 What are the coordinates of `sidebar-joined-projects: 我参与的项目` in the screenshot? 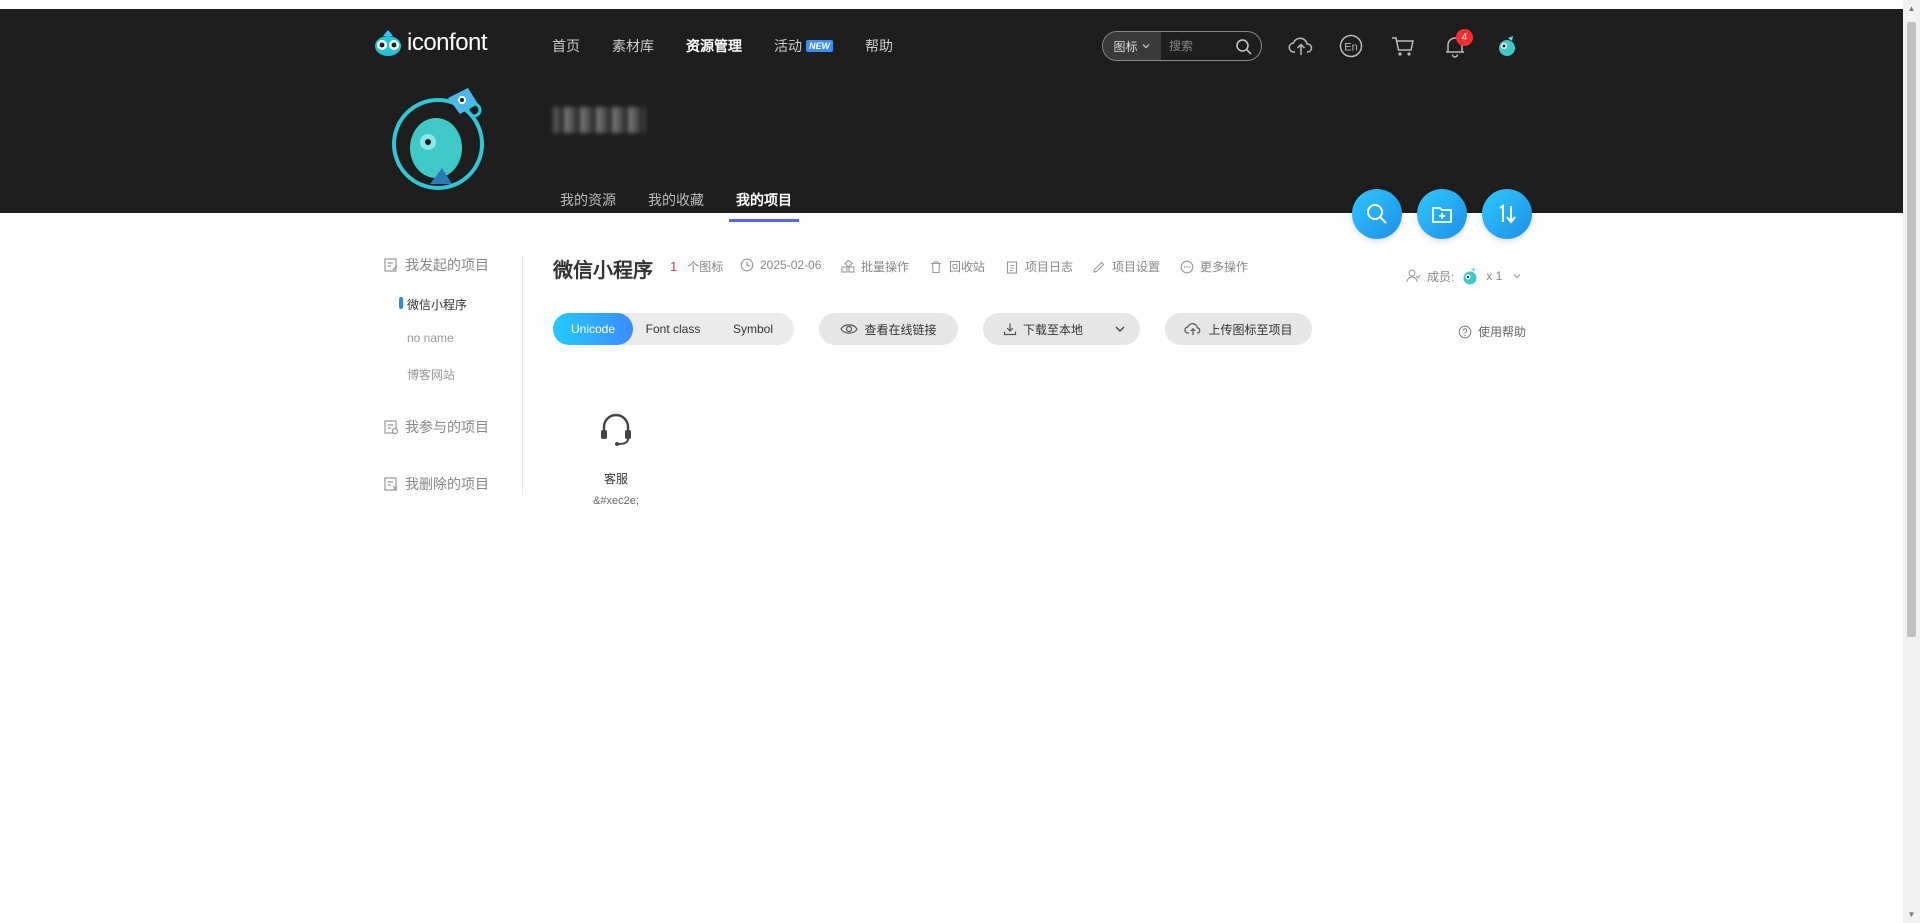 It's located at (436, 427).